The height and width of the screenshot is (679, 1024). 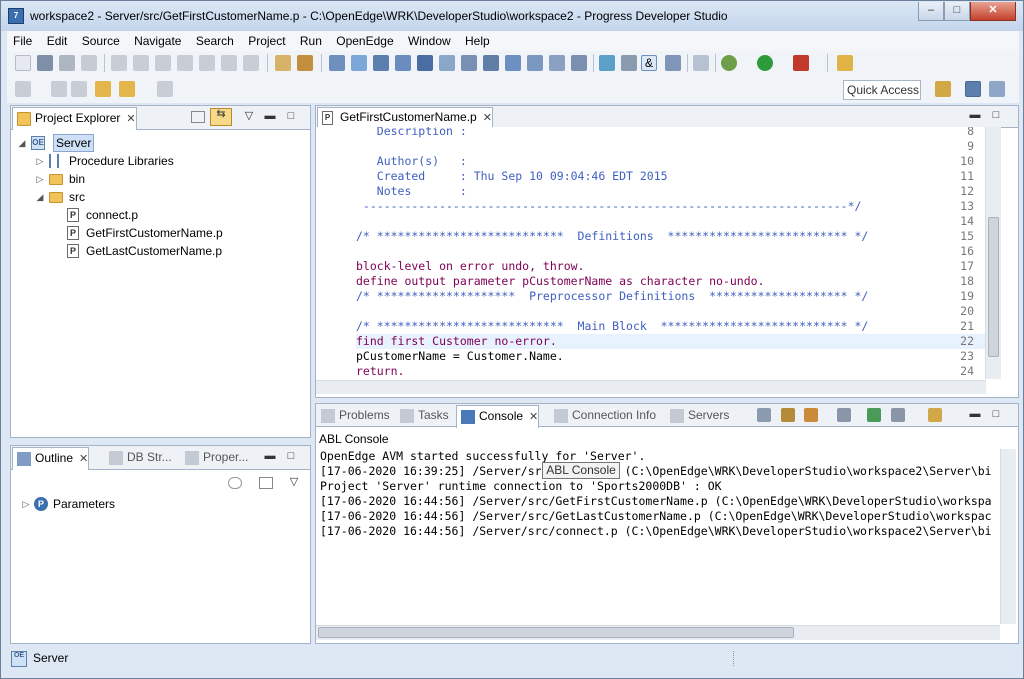 I want to click on tab-outline: Outline ✕, so click(x=51, y=458).